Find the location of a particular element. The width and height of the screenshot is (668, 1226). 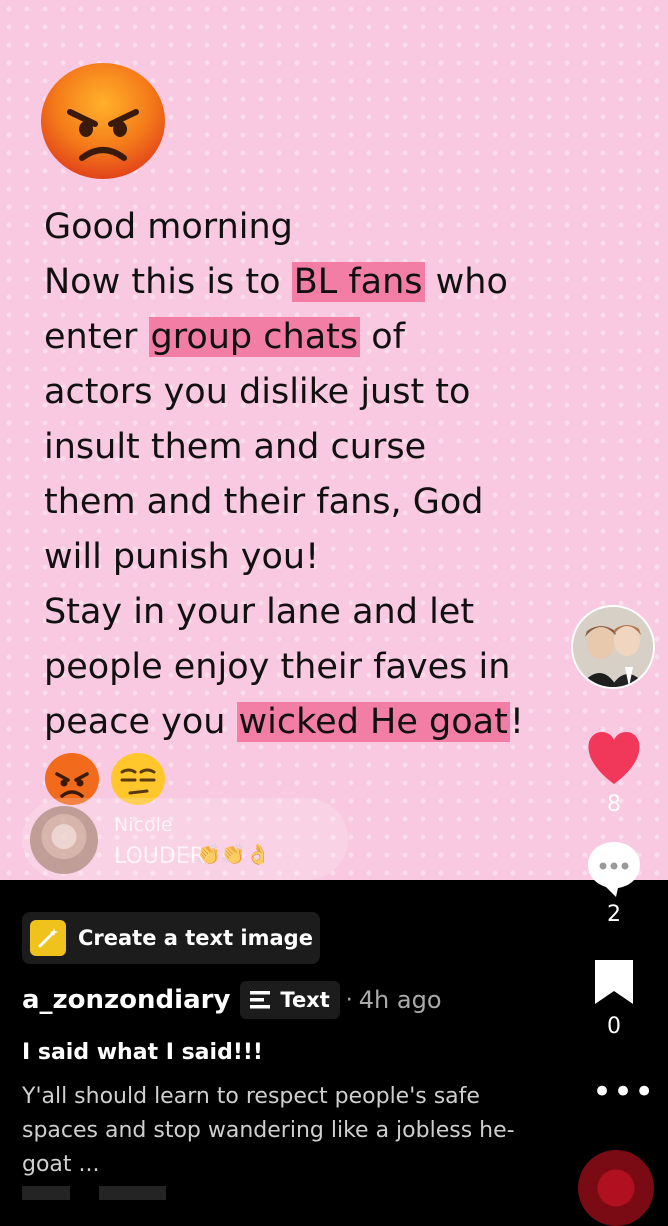

post-text-line: peace you wicked He goat! is located at coordinates (314, 722).